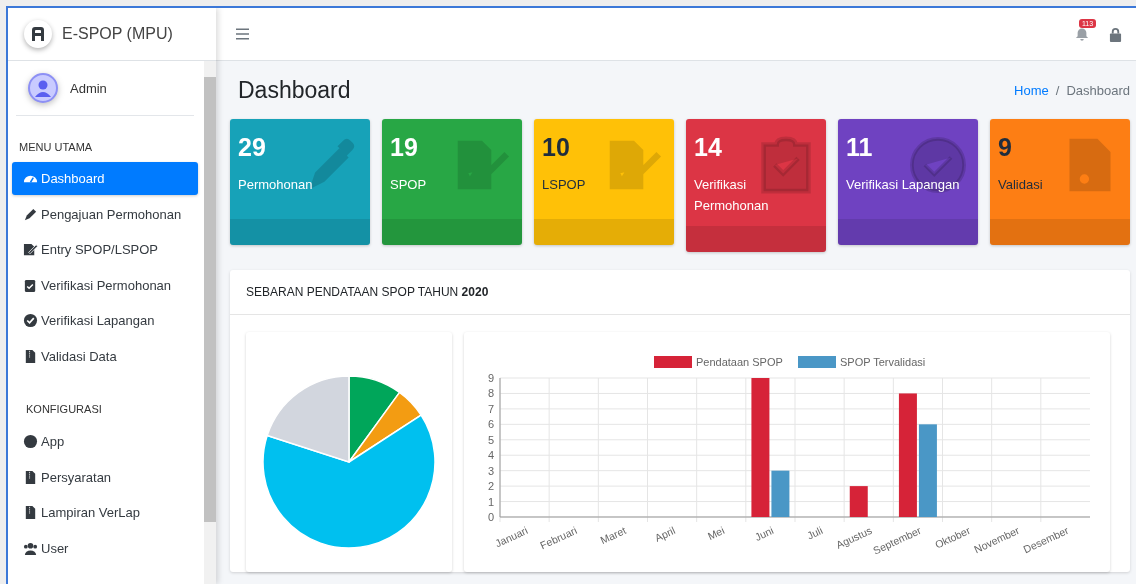 Image resolution: width=1136 pixels, height=584 pixels. Describe the element at coordinates (490, 439) in the screenshot. I see `axis-tick-label: 5` at that location.